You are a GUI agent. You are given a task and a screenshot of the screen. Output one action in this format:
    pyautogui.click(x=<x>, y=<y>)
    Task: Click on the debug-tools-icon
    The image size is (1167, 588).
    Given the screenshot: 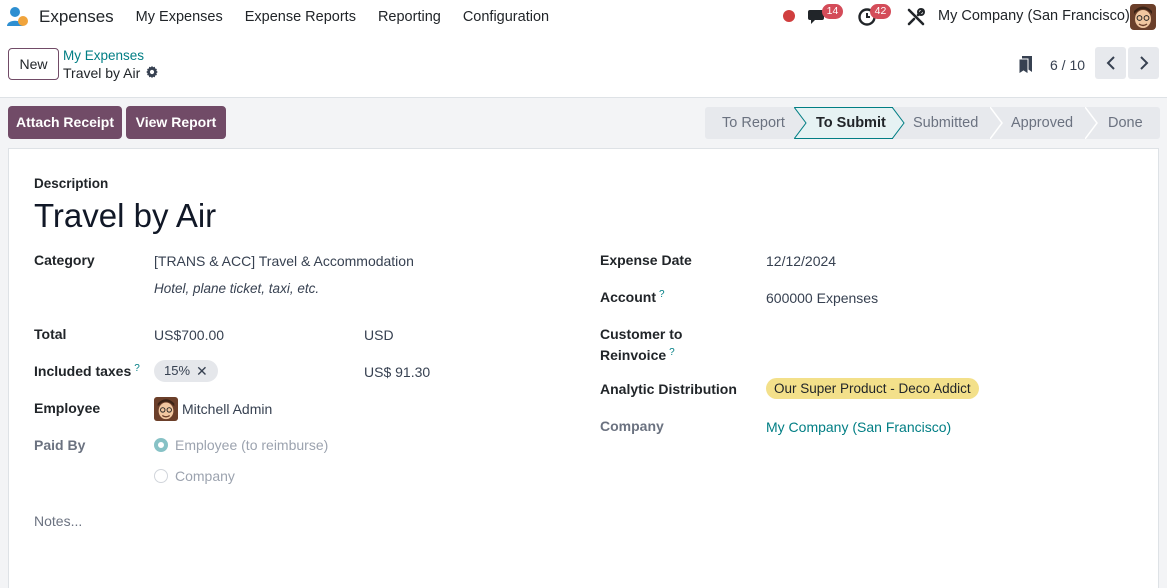 What is the action you would take?
    pyautogui.click(x=916, y=17)
    